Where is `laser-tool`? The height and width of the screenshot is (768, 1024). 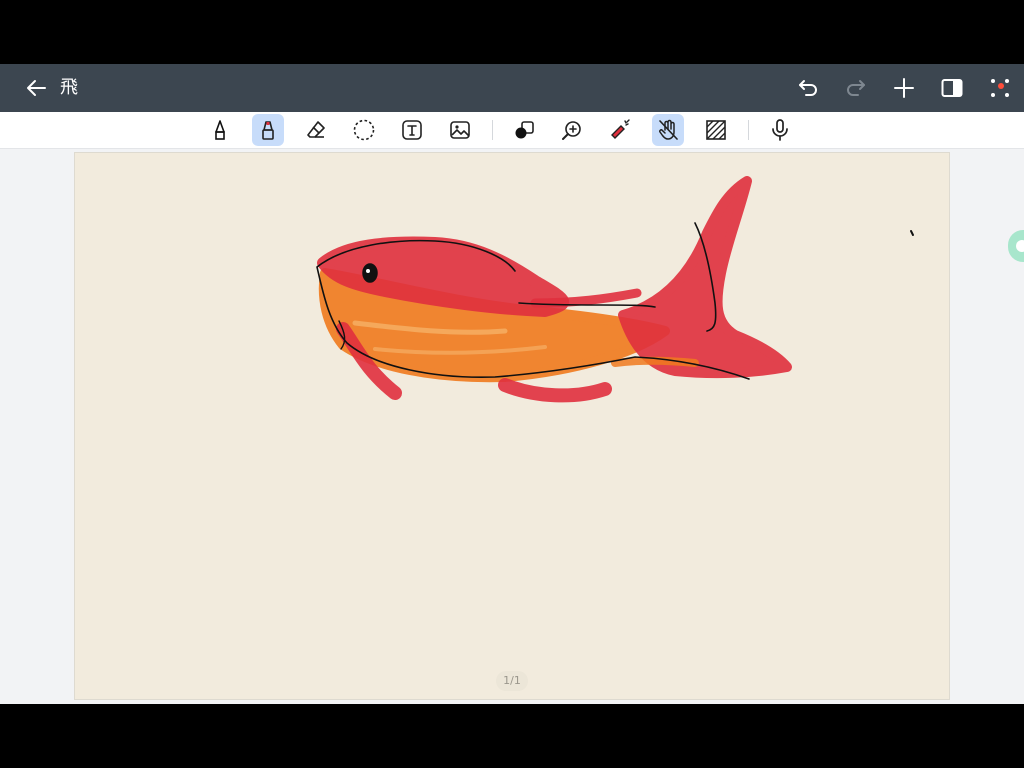 laser-tool is located at coordinates (620, 130).